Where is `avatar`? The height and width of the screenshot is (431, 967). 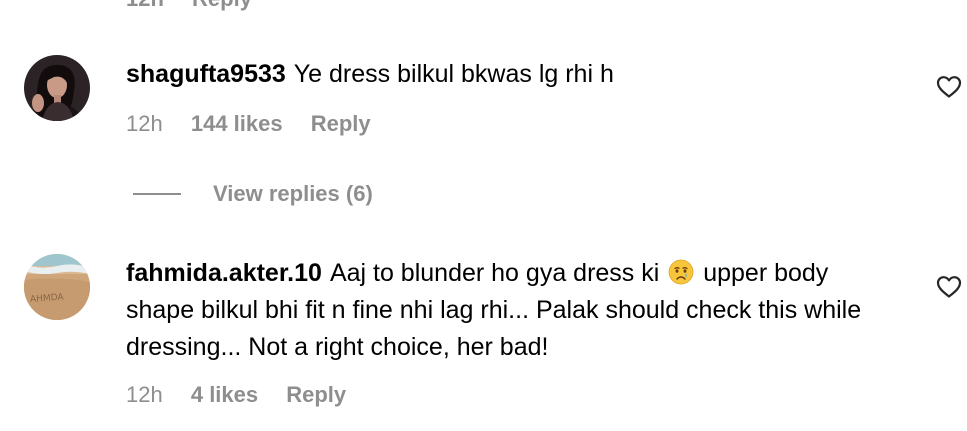 avatar is located at coordinates (57, 88).